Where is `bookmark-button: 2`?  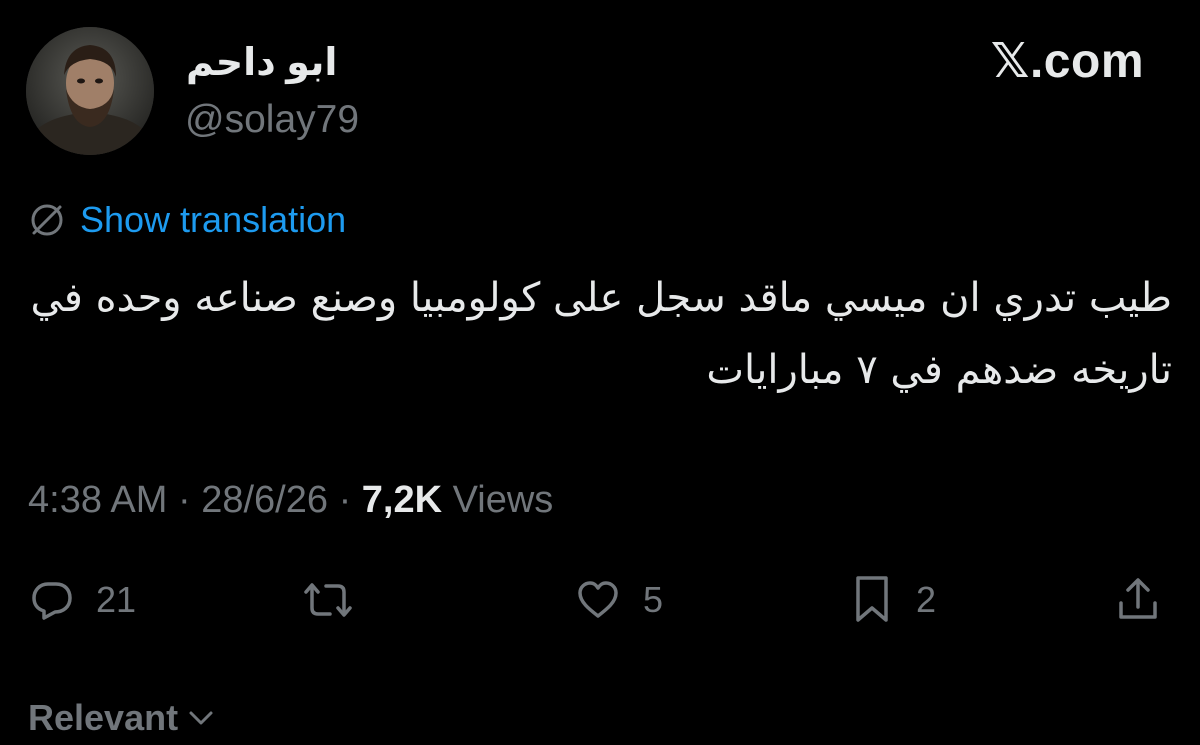 bookmark-button: 2 is located at coordinates (893, 600).